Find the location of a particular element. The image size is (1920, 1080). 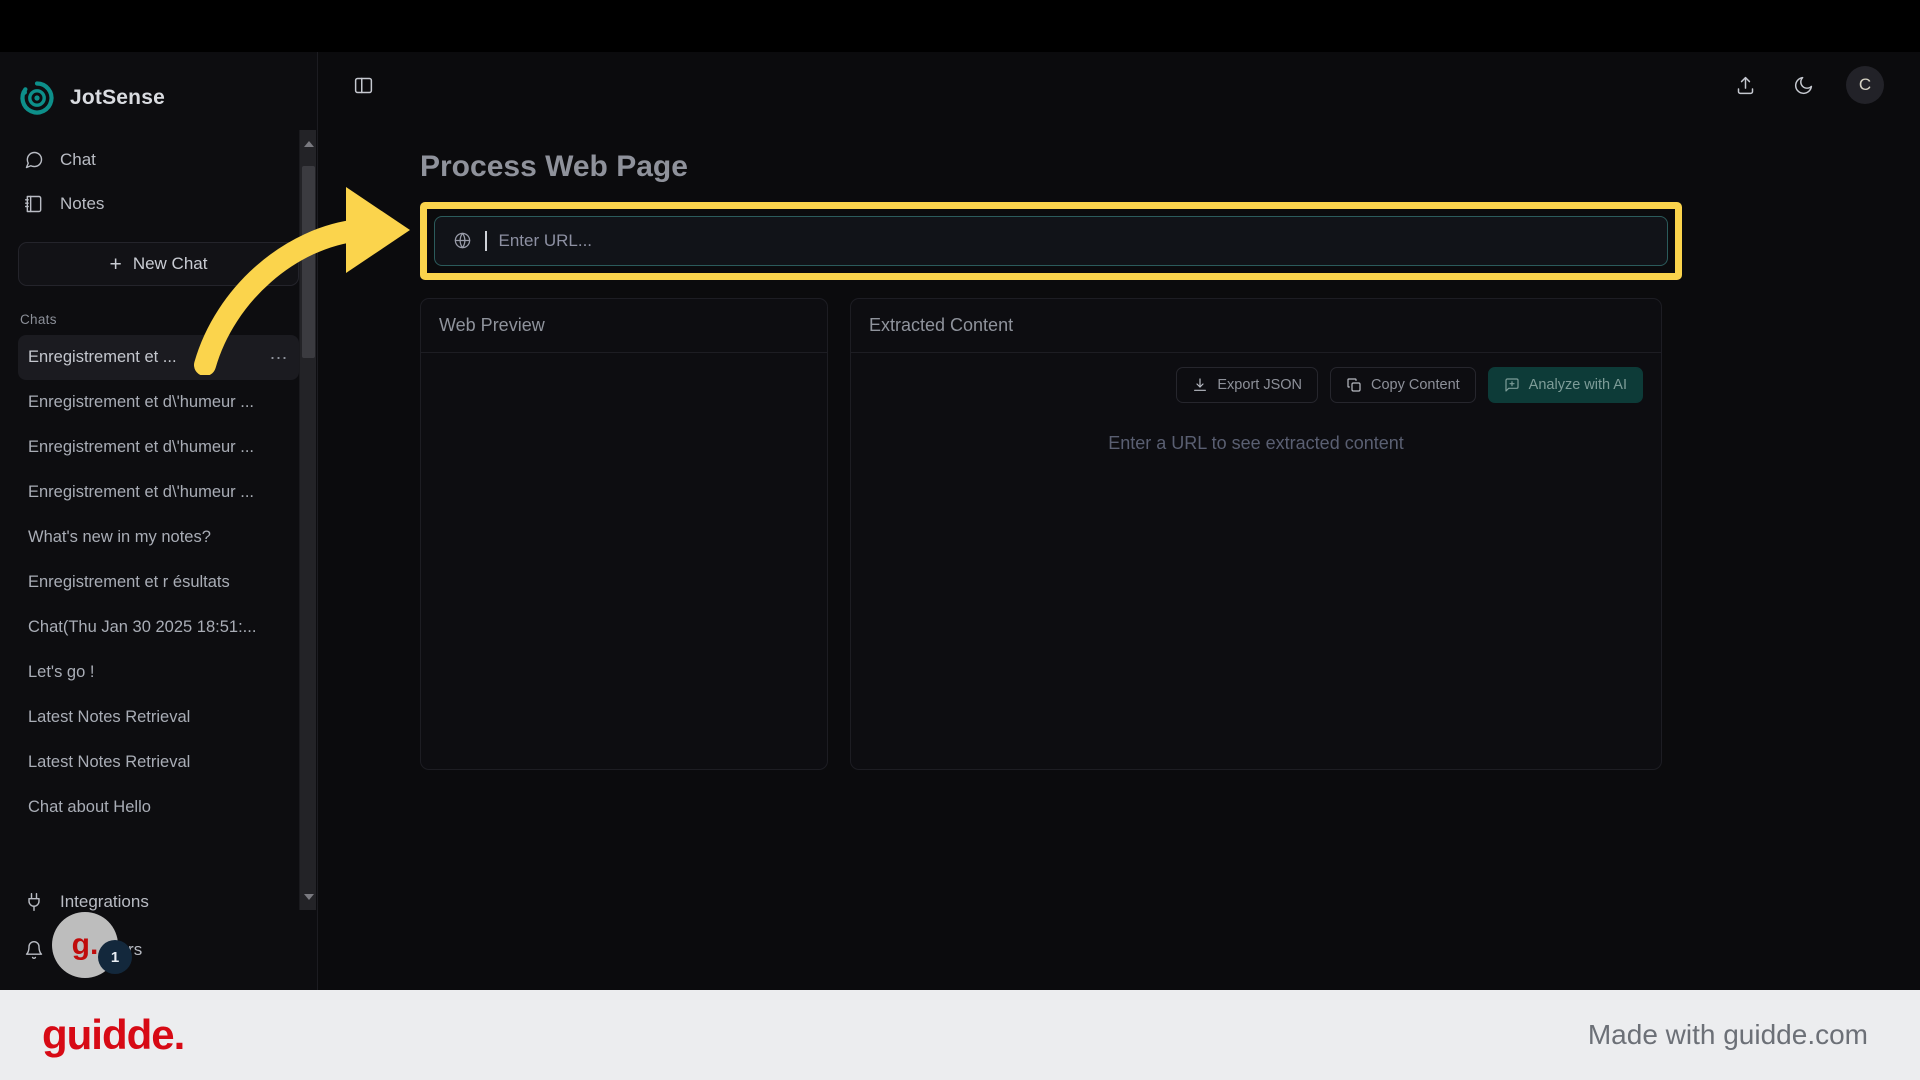

text-caret is located at coordinates (486, 241).